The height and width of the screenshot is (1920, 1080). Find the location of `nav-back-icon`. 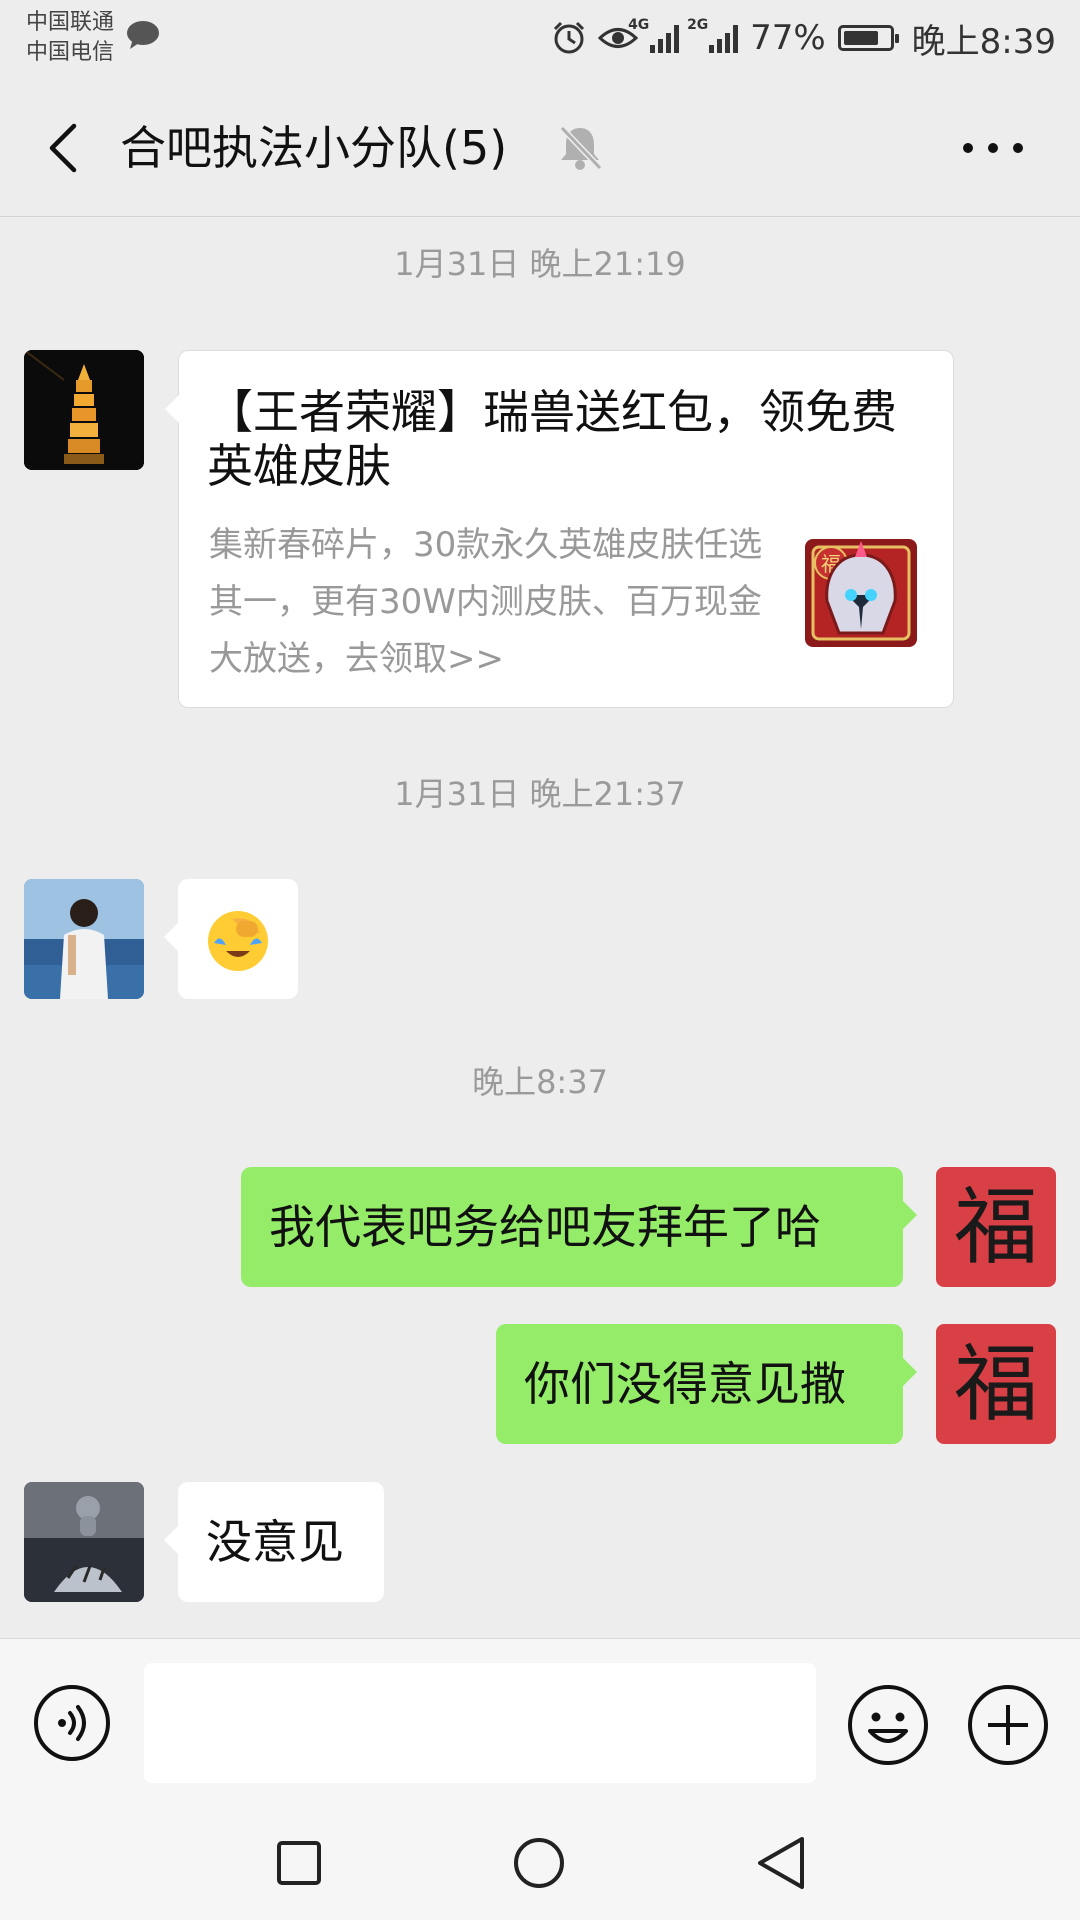

nav-back-icon is located at coordinates (780, 1863).